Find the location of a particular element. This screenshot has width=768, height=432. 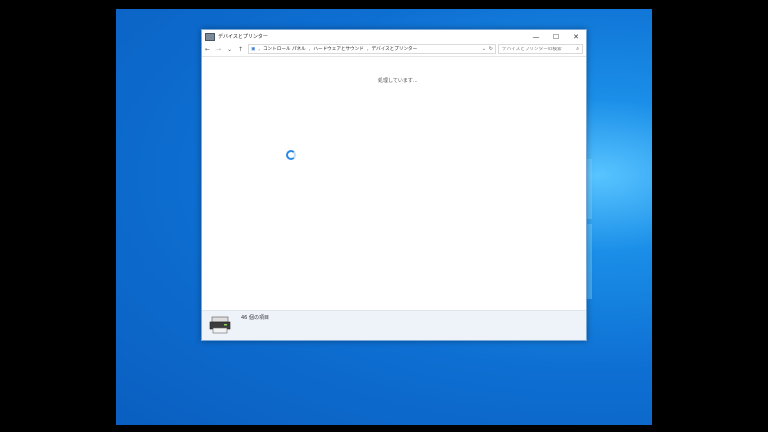

breadcrumb-hardware-sound: ハードウェアとサウンド is located at coordinates (338, 49).